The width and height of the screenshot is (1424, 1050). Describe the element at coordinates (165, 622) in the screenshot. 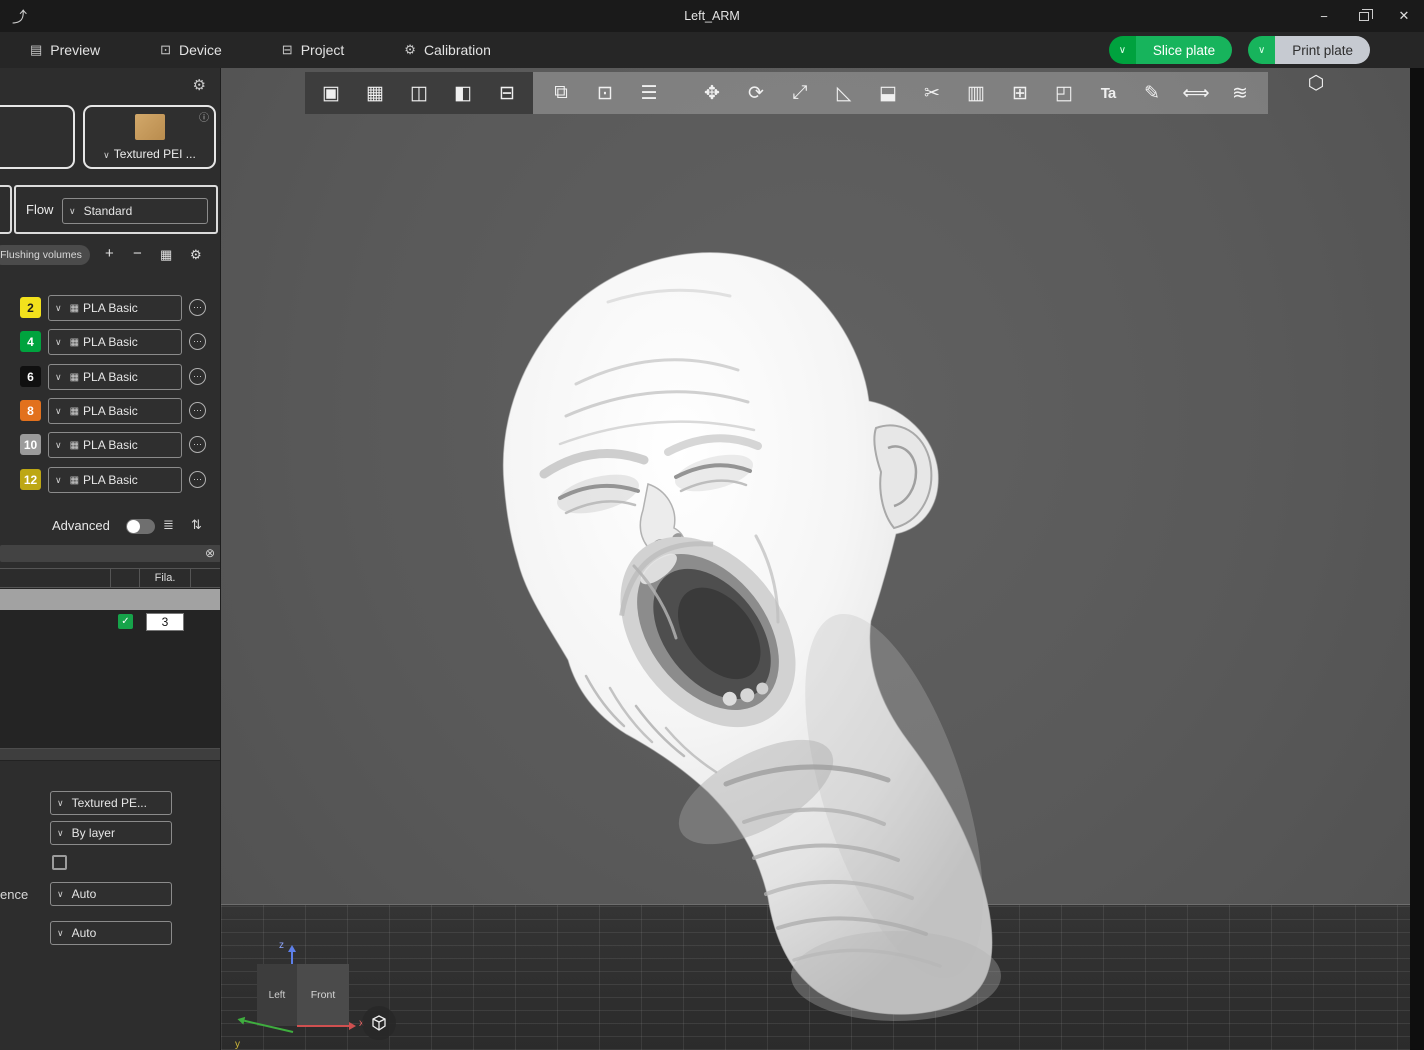

I see `object-filament-cell: 3` at that location.